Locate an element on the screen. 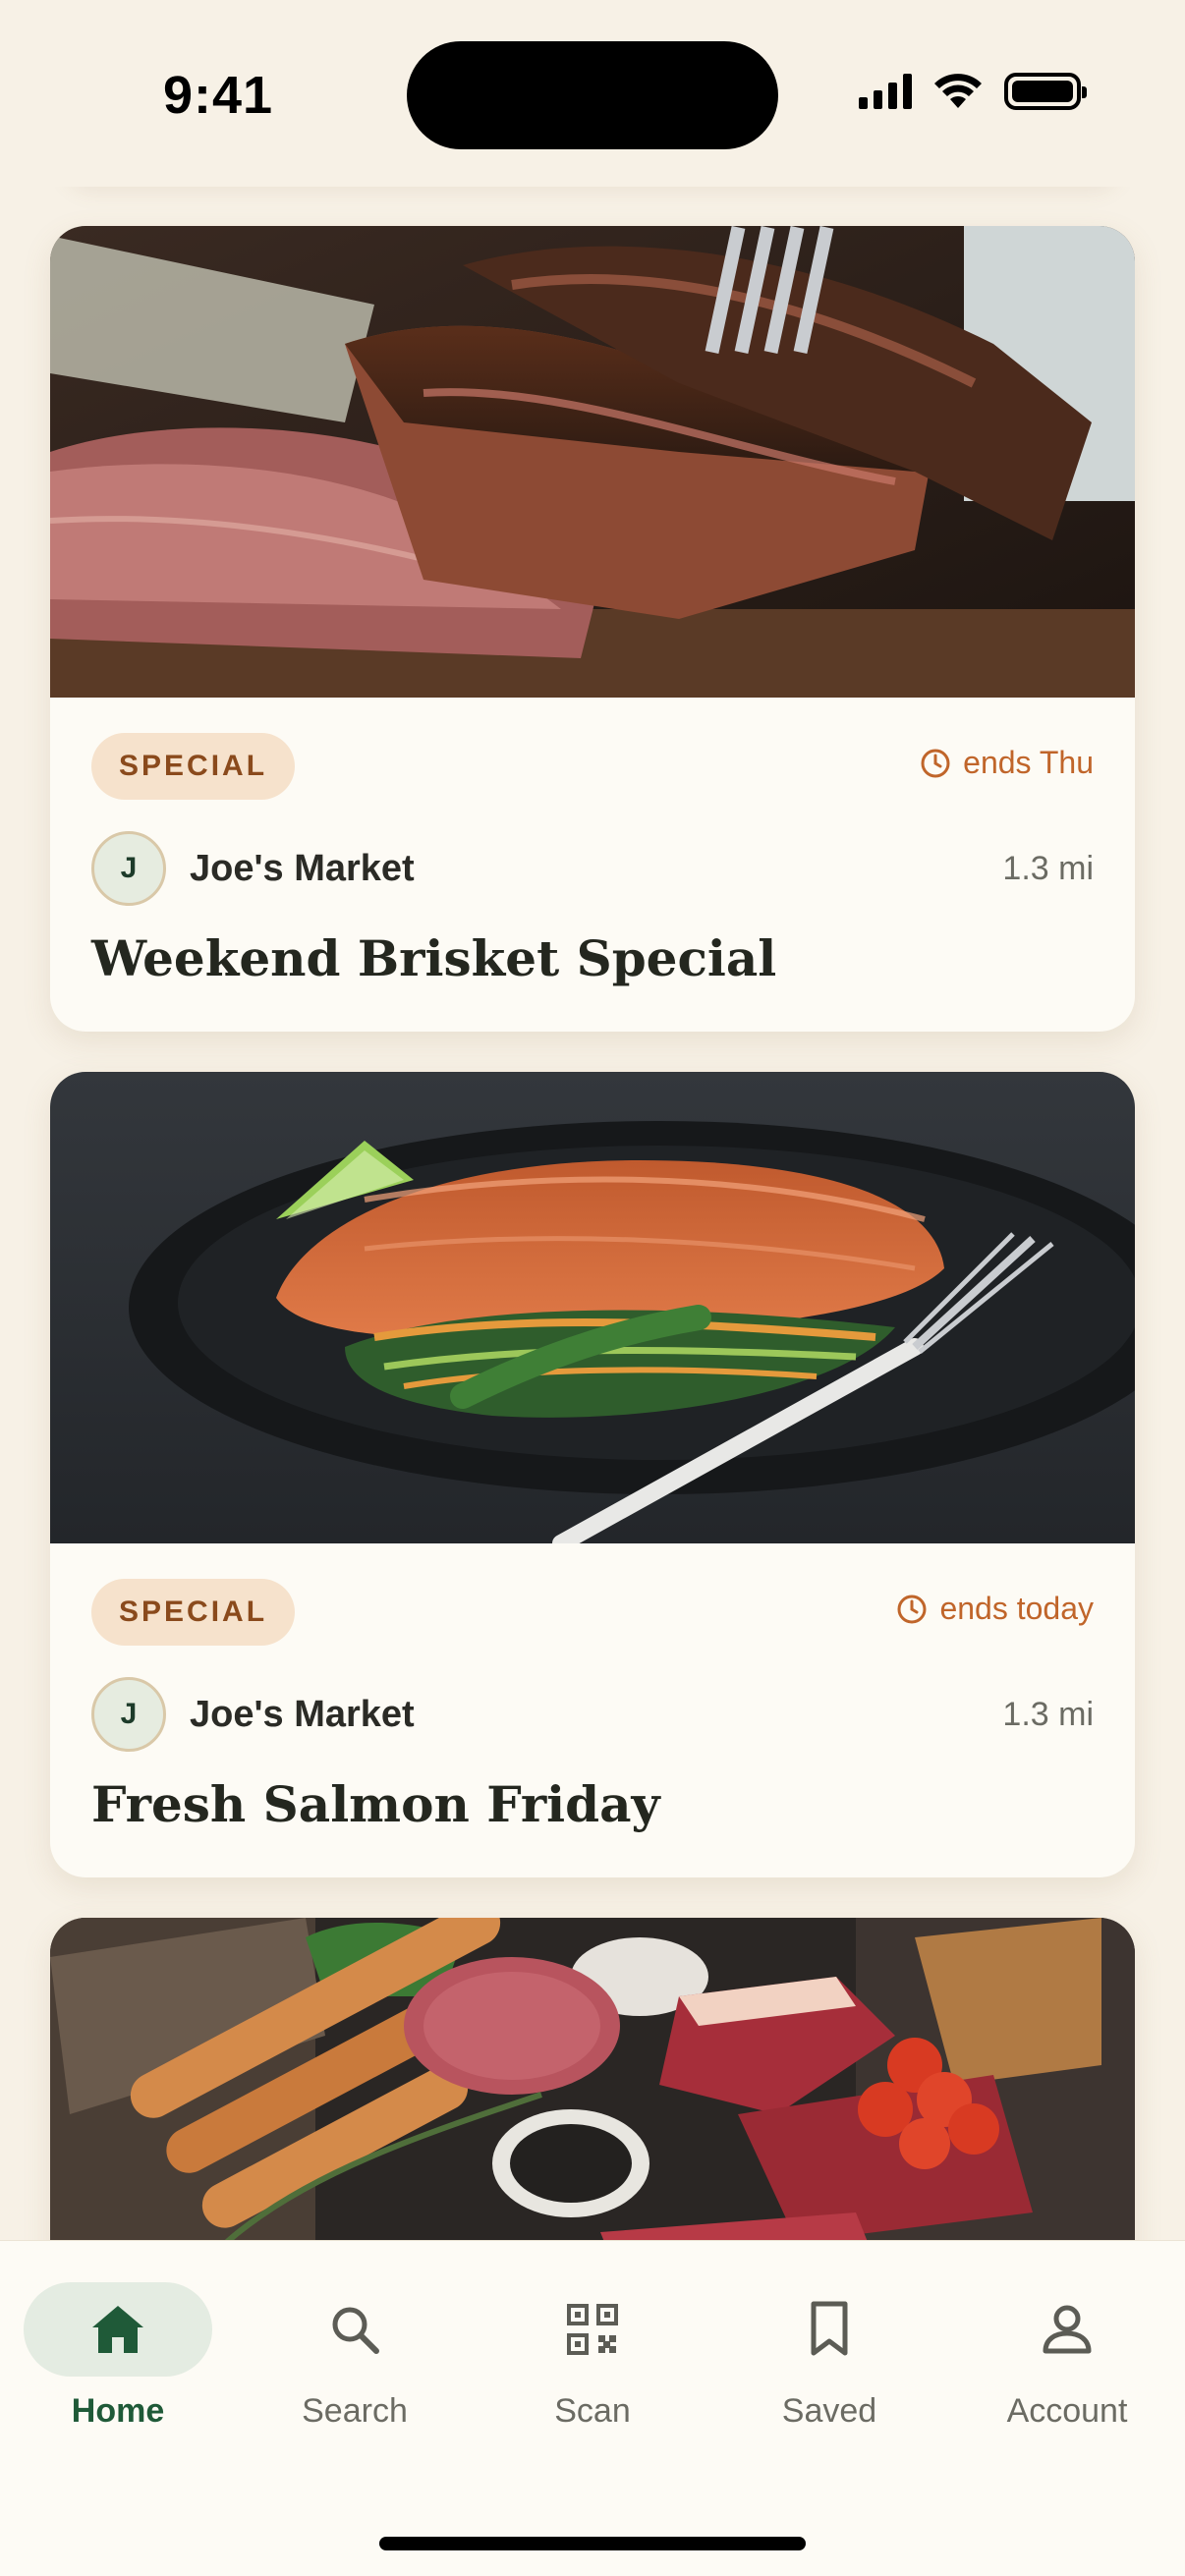  qr-code-icon is located at coordinates (592, 2329).